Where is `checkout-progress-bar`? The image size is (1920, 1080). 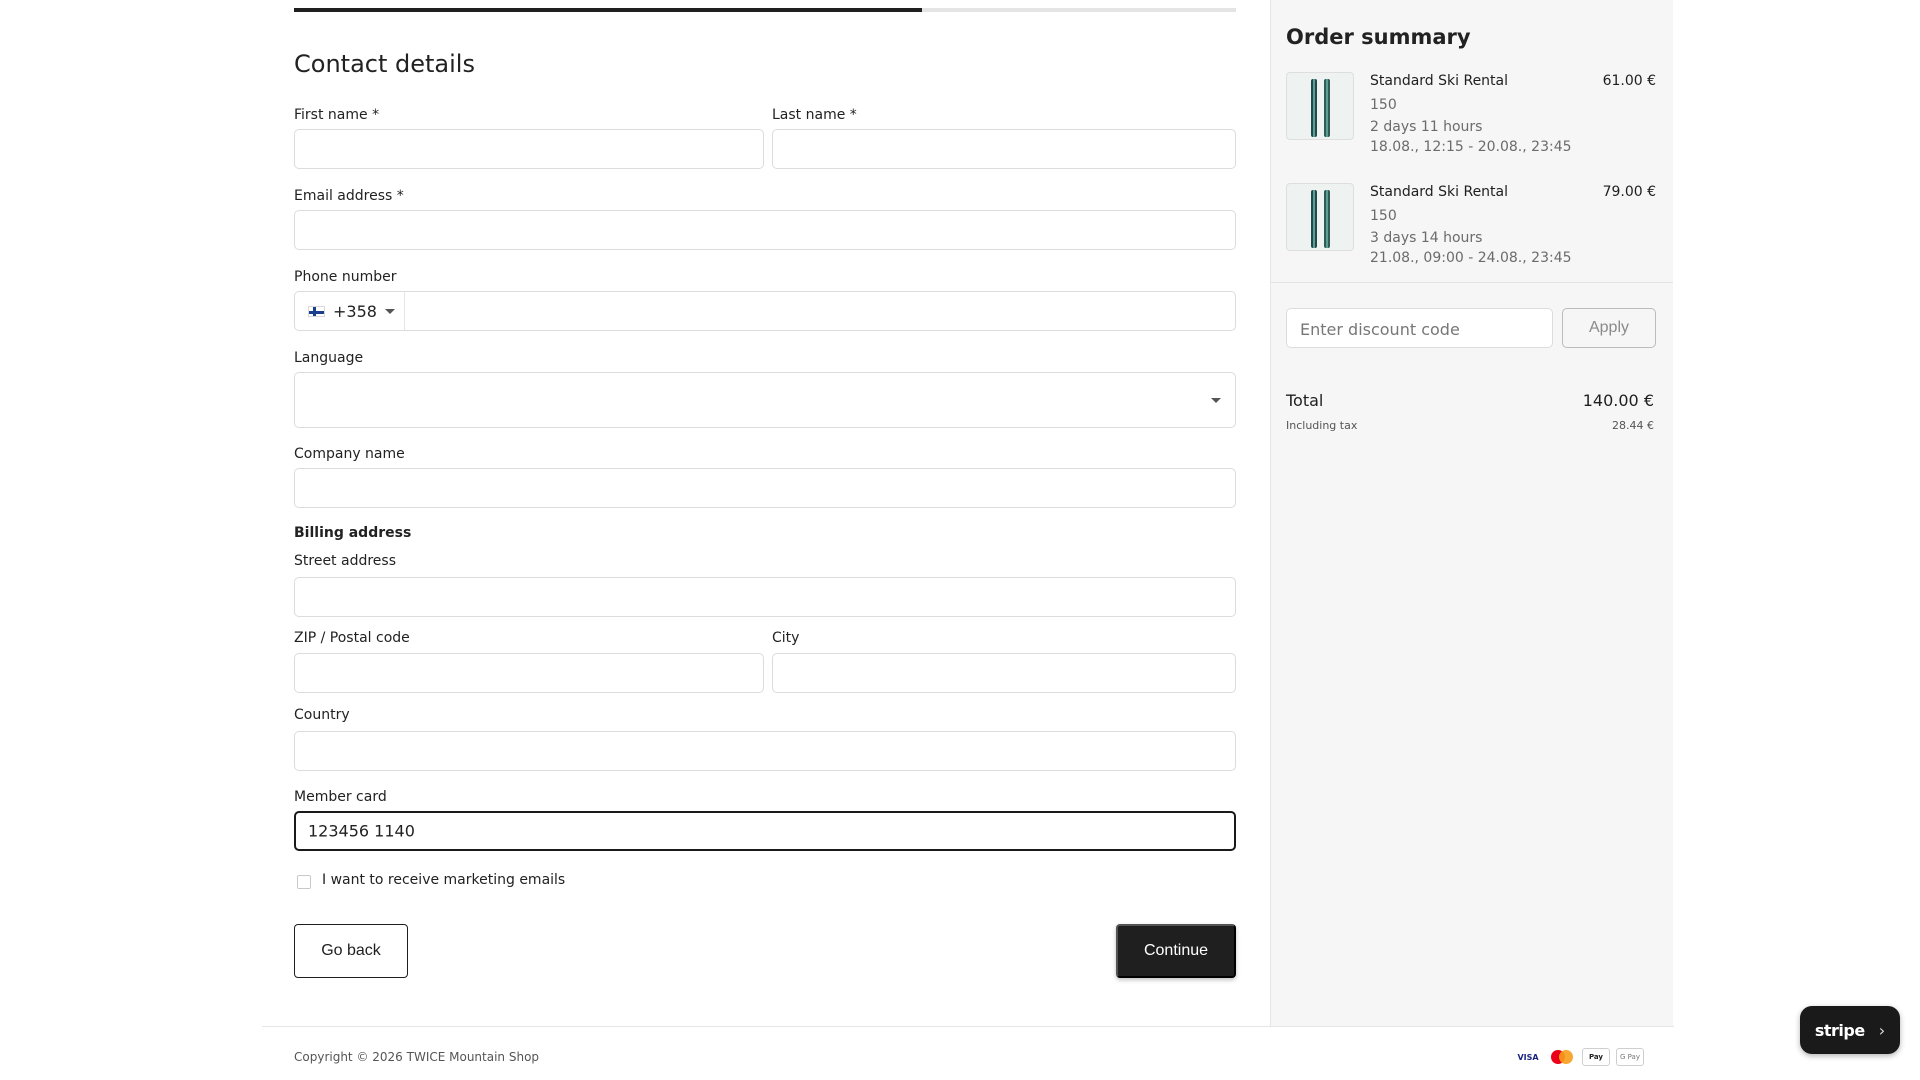 checkout-progress-bar is located at coordinates (765, 10).